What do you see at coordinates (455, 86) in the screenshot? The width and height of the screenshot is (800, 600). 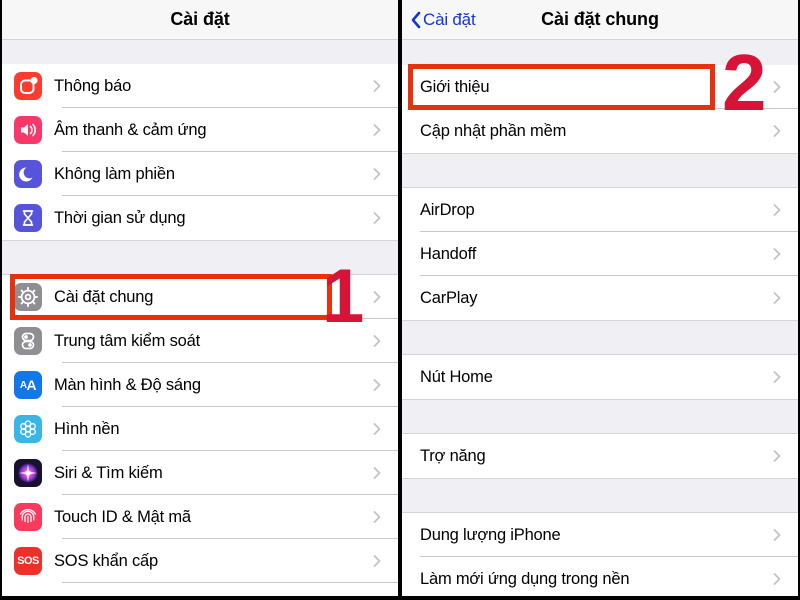 I see `list-item-label: Giới thiệu` at bounding box center [455, 86].